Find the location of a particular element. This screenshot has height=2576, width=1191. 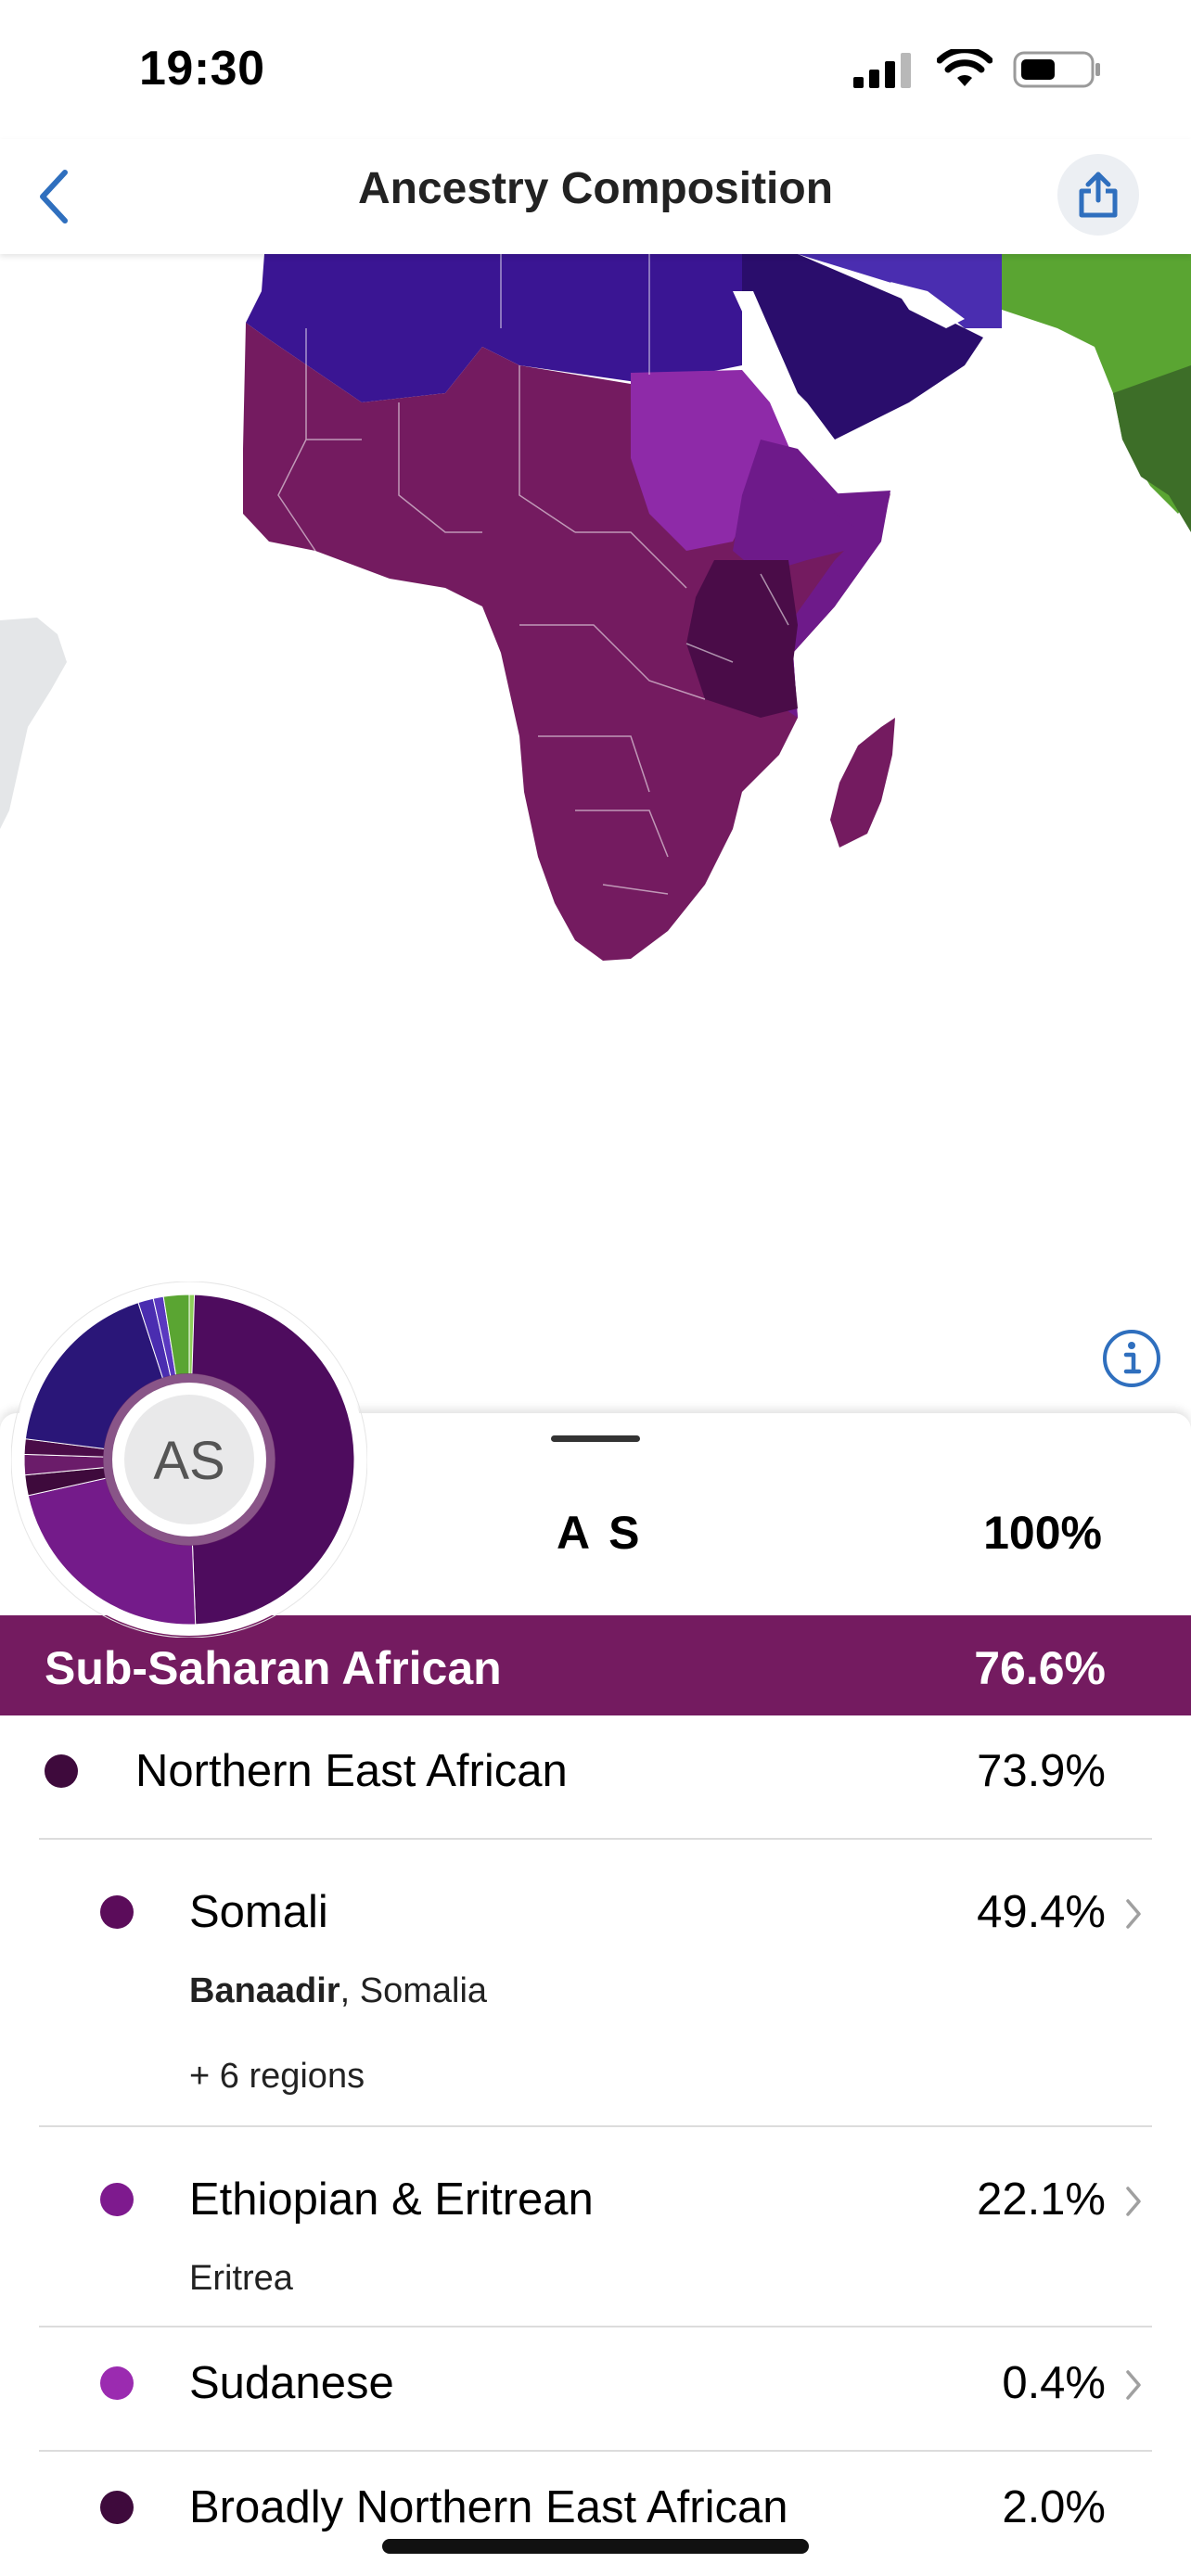

map-region-madagascar is located at coordinates (862, 783).